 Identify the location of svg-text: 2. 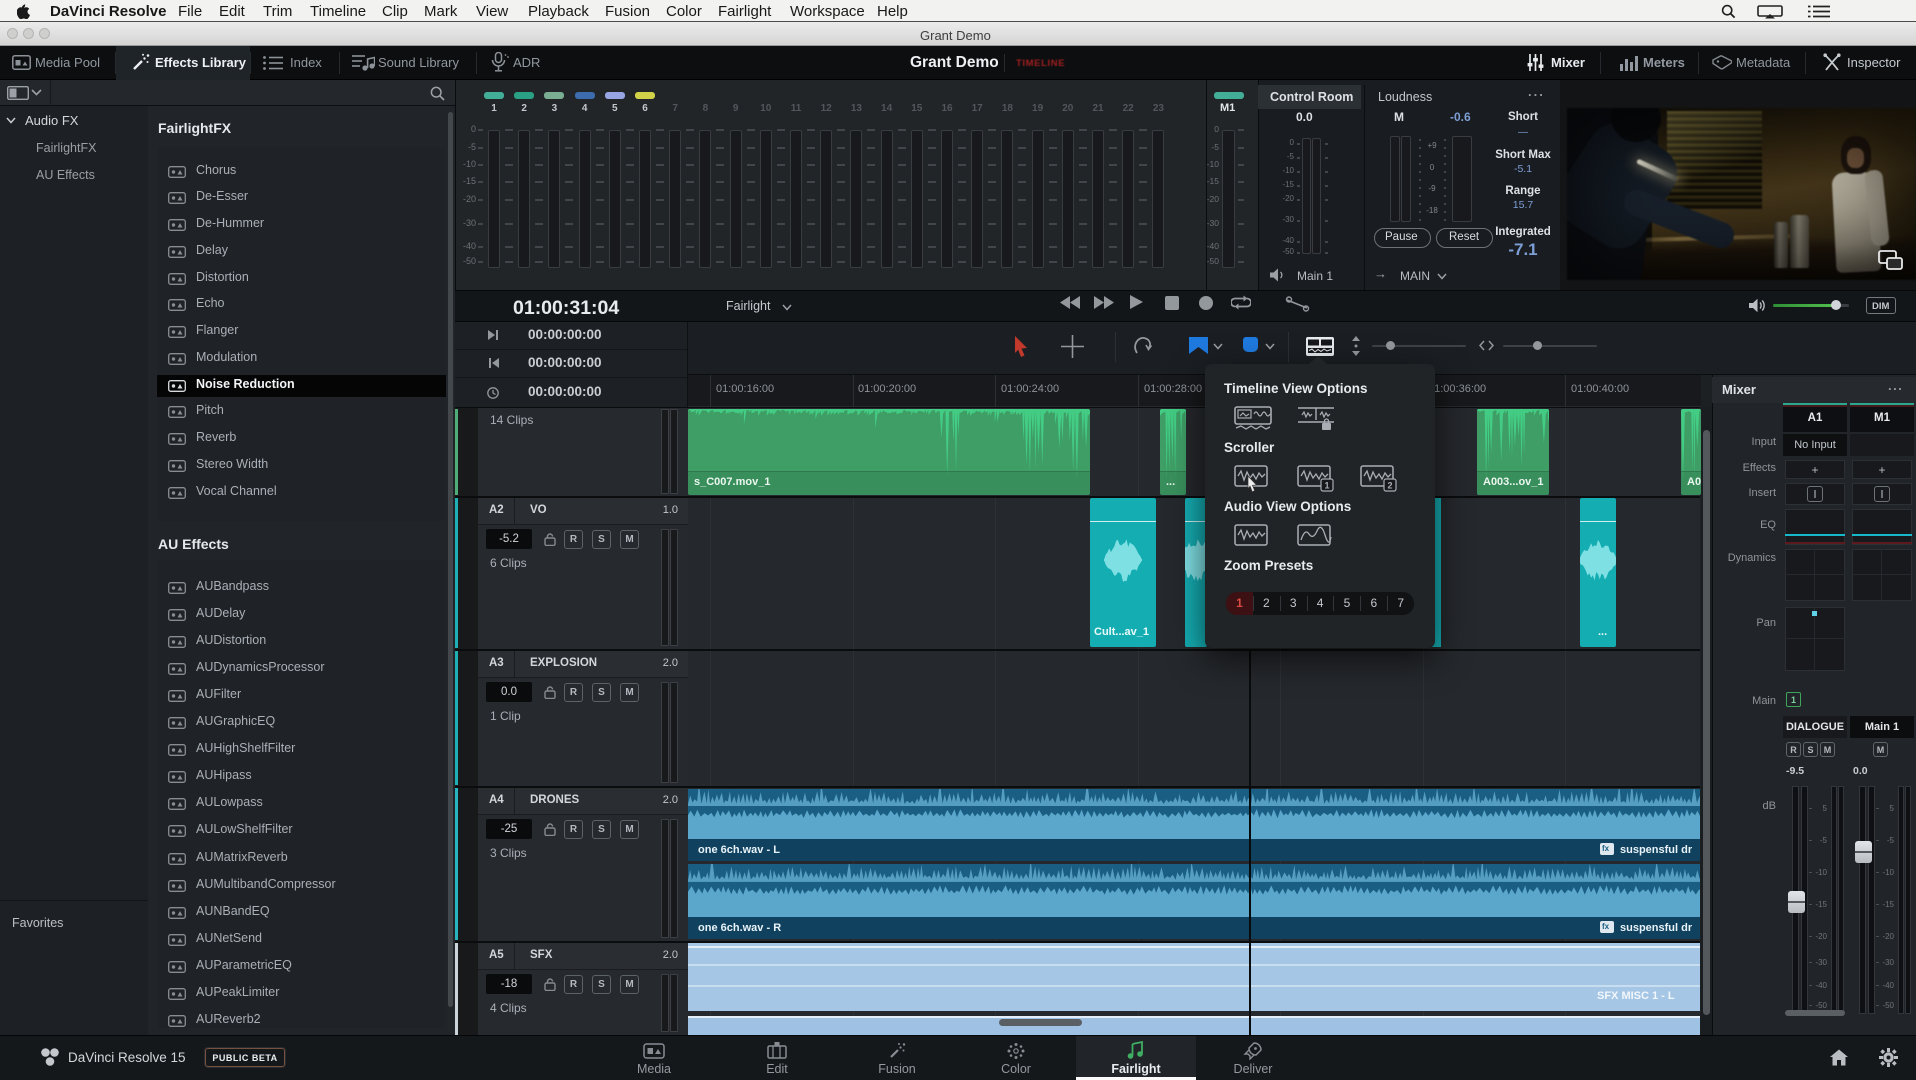
(1389, 486).